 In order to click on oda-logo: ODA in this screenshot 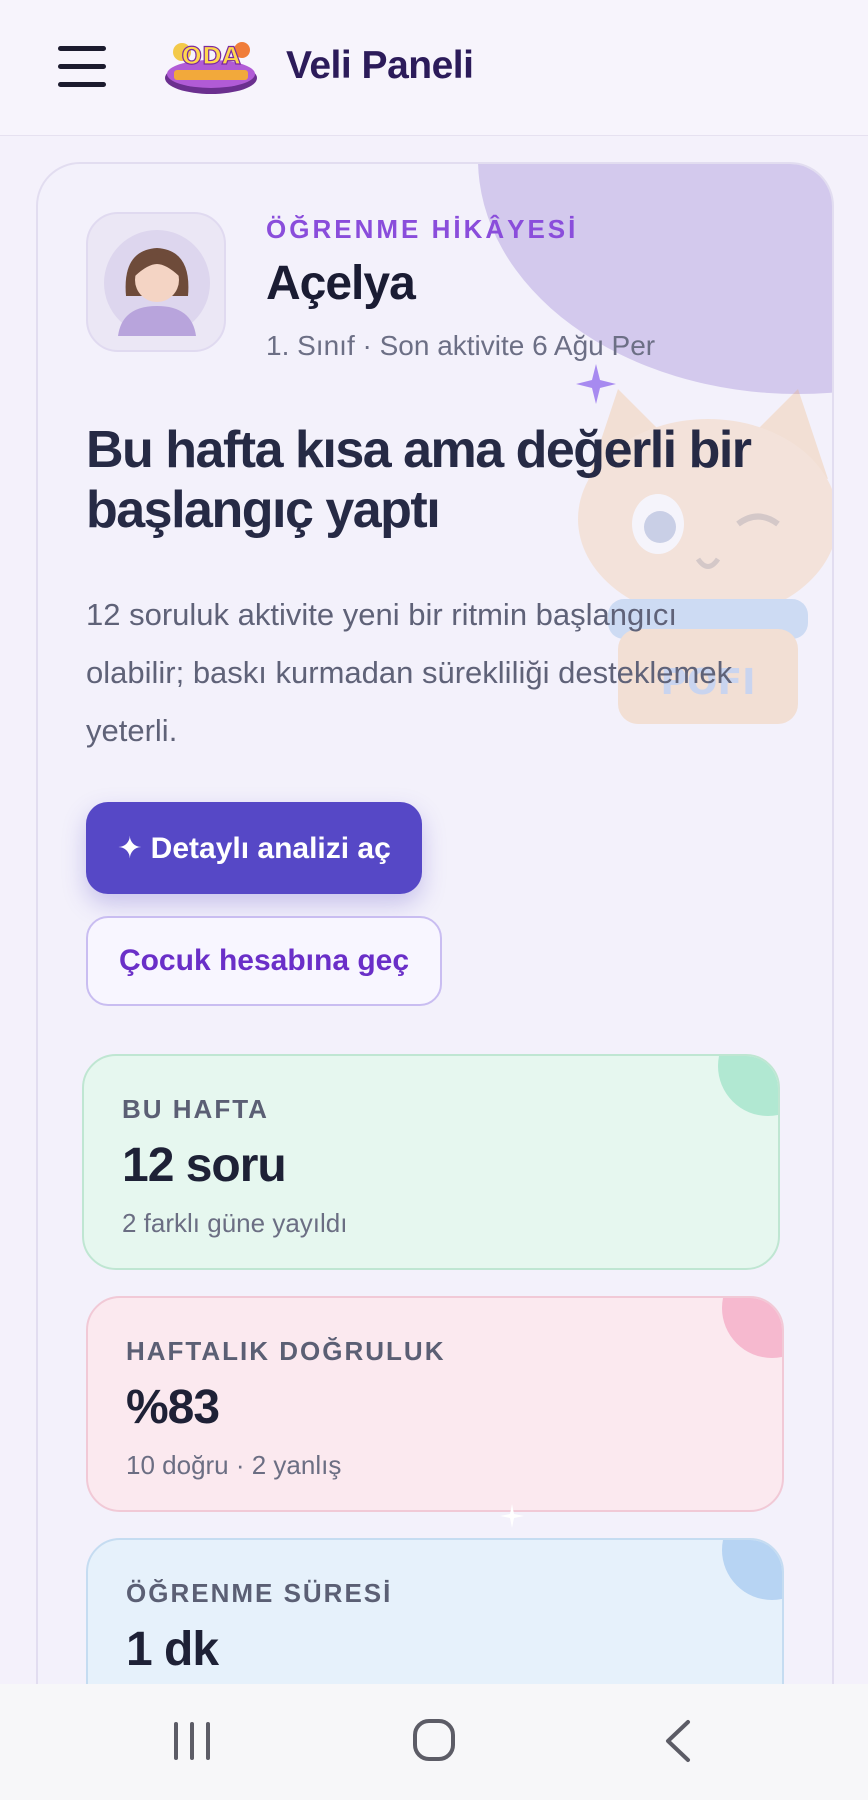, I will do `click(211, 67)`.